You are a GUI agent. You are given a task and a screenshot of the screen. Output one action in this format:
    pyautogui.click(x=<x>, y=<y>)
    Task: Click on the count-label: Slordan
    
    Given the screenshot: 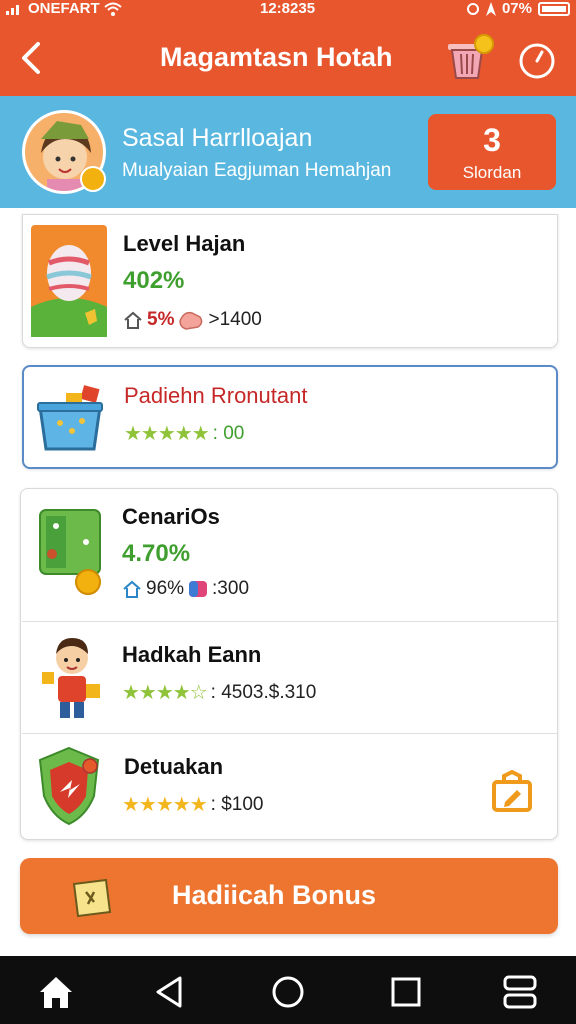 What is the action you would take?
    pyautogui.click(x=492, y=172)
    